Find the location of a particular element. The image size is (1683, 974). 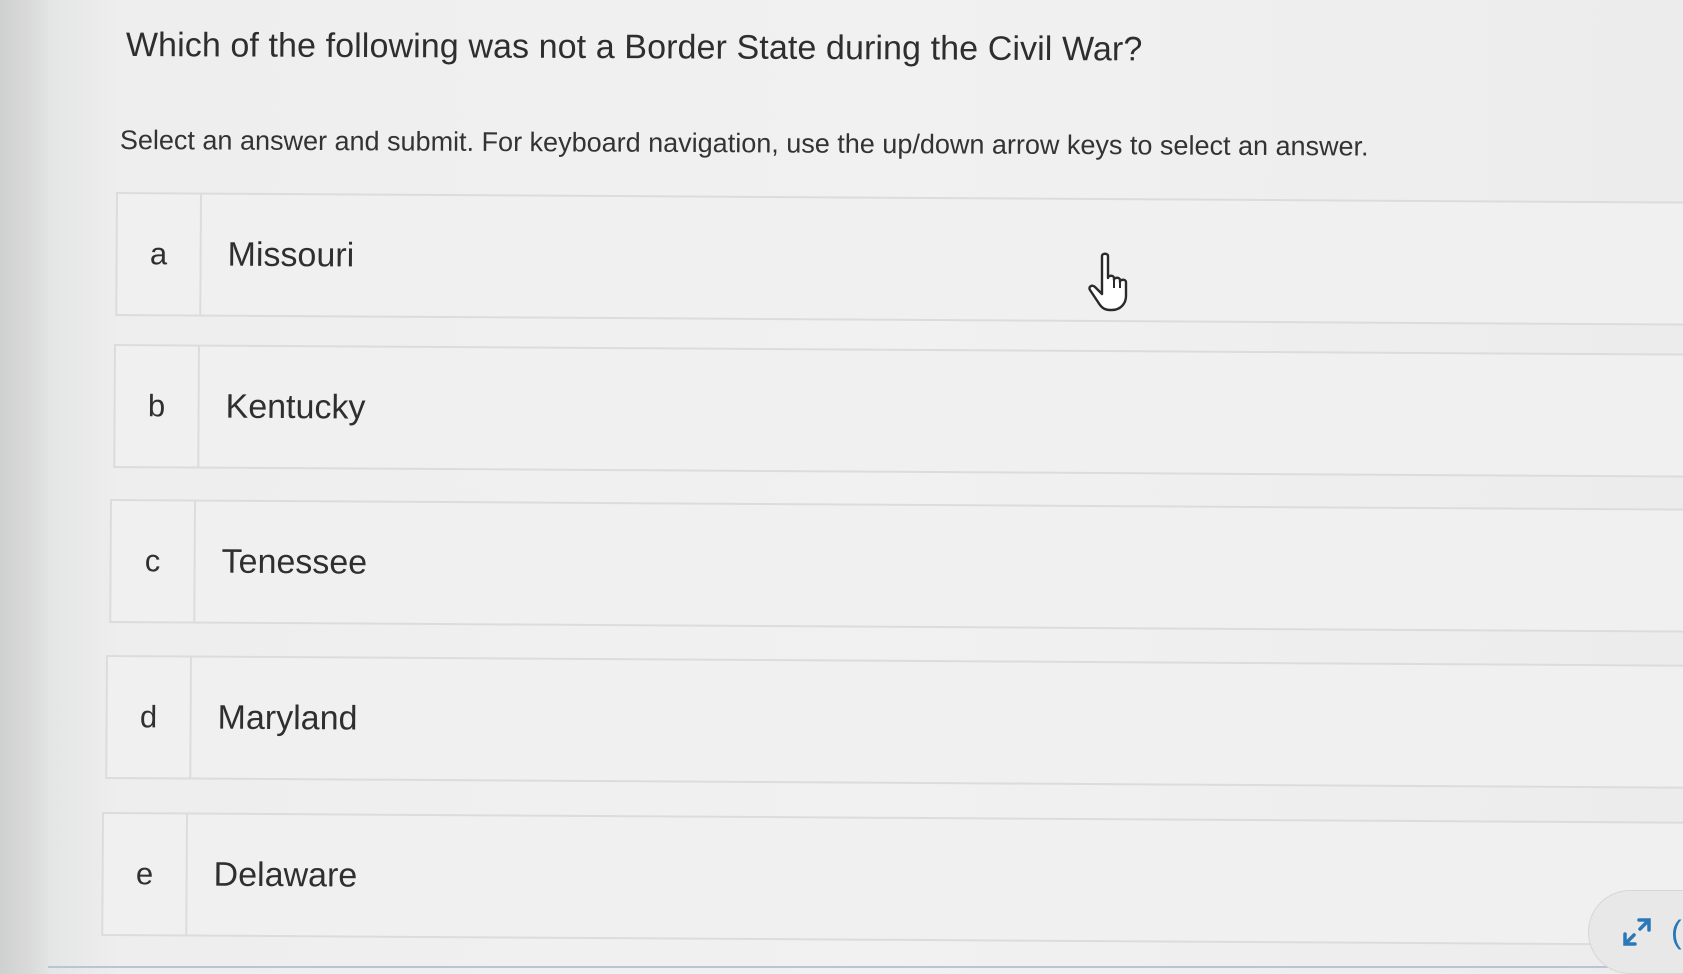

answer-option-letter: b is located at coordinates (157, 406).